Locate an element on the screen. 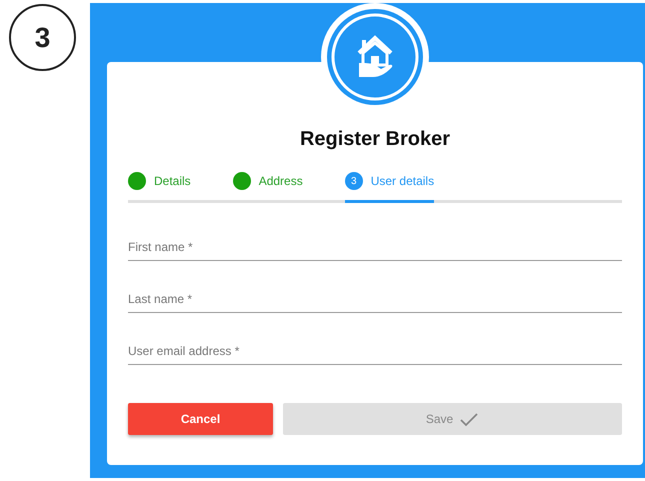  step-indicator-icon: 3 is located at coordinates (353, 181).